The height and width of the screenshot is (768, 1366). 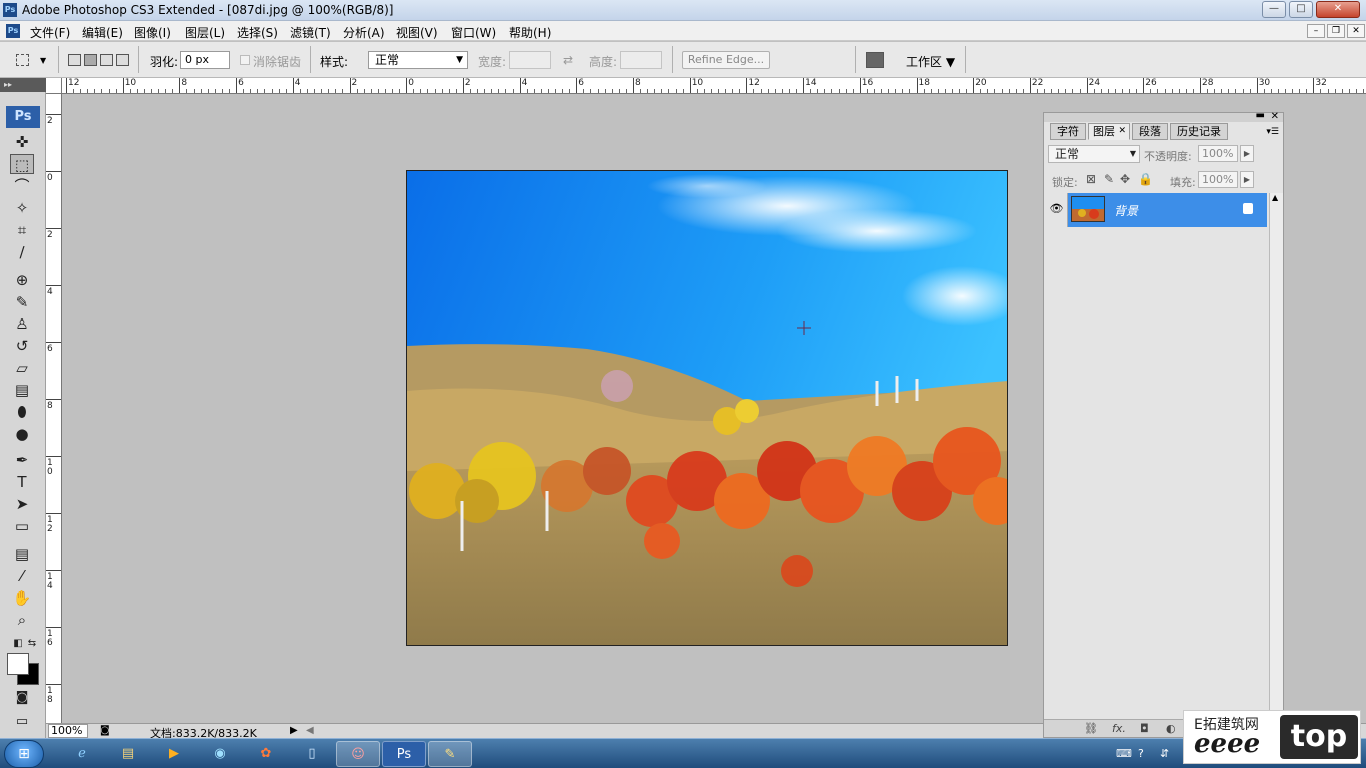 What do you see at coordinates (22, 368) in the screenshot?
I see `eraser-tool: ▱` at bounding box center [22, 368].